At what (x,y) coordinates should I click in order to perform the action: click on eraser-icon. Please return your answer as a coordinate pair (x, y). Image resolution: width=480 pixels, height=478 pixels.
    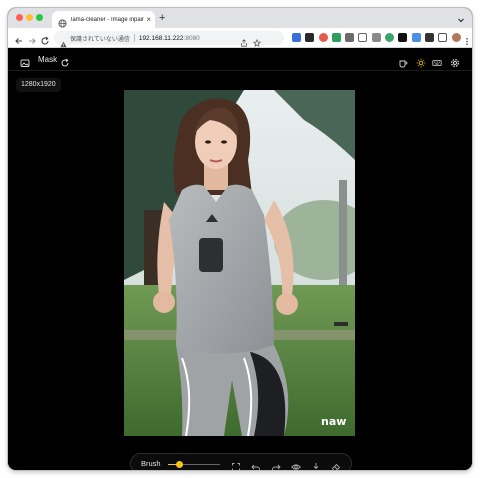
    Looking at the image, I should click on (336, 464).